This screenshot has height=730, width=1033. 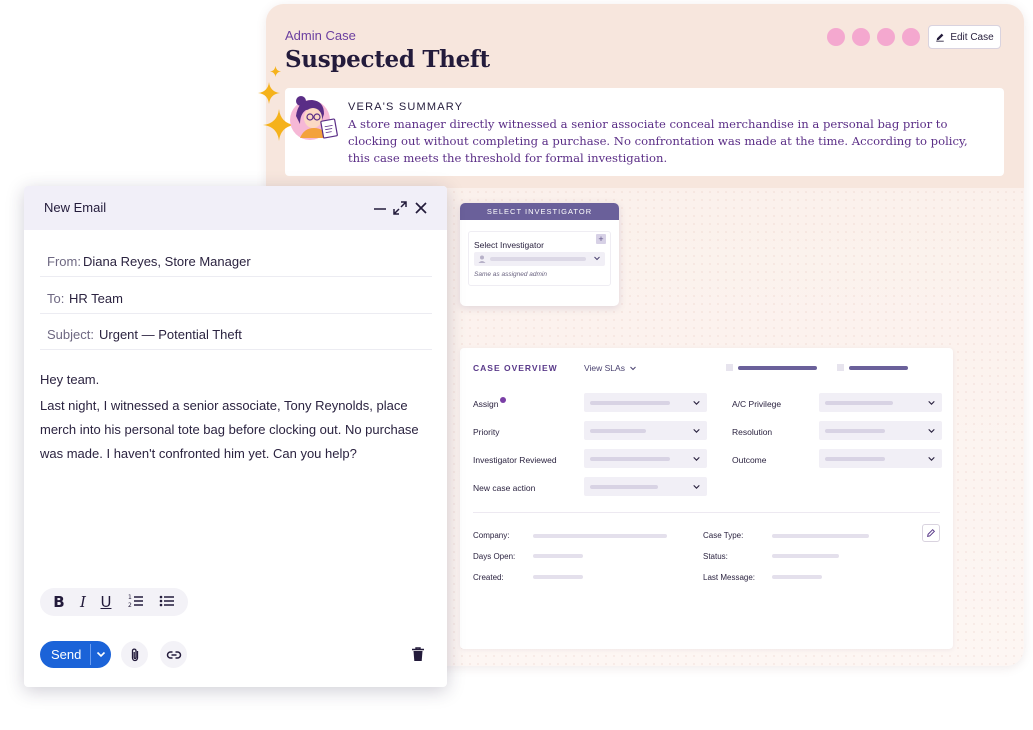 I want to click on italic-icon: I, so click(x=83, y=602).